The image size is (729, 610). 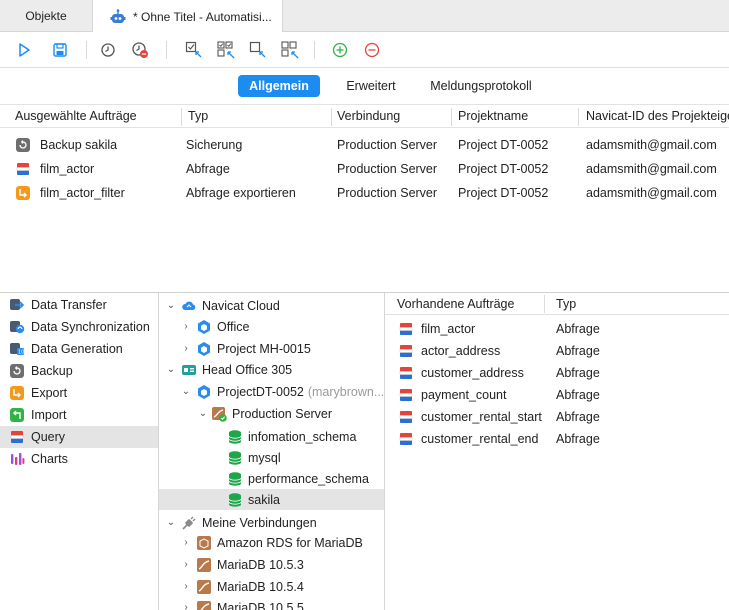 What do you see at coordinates (271, 348) in the screenshot?
I see `tree-node-project-mh: › Project MH-0015` at bounding box center [271, 348].